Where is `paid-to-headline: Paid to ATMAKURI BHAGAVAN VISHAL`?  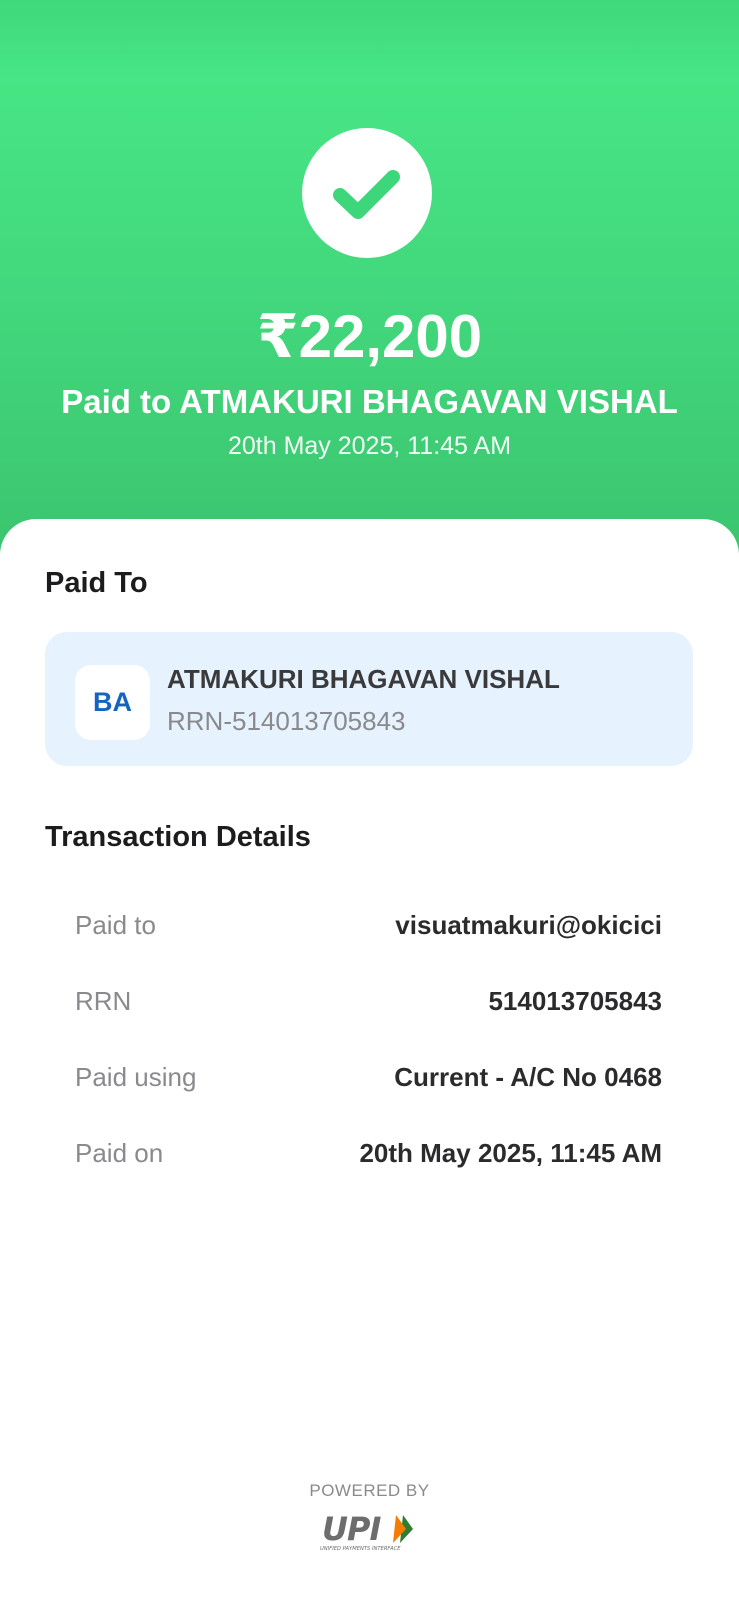 paid-to-headline: Paid to ATMAKURI BHAGAVAN VISHAL is located at coordinates (369, 401).